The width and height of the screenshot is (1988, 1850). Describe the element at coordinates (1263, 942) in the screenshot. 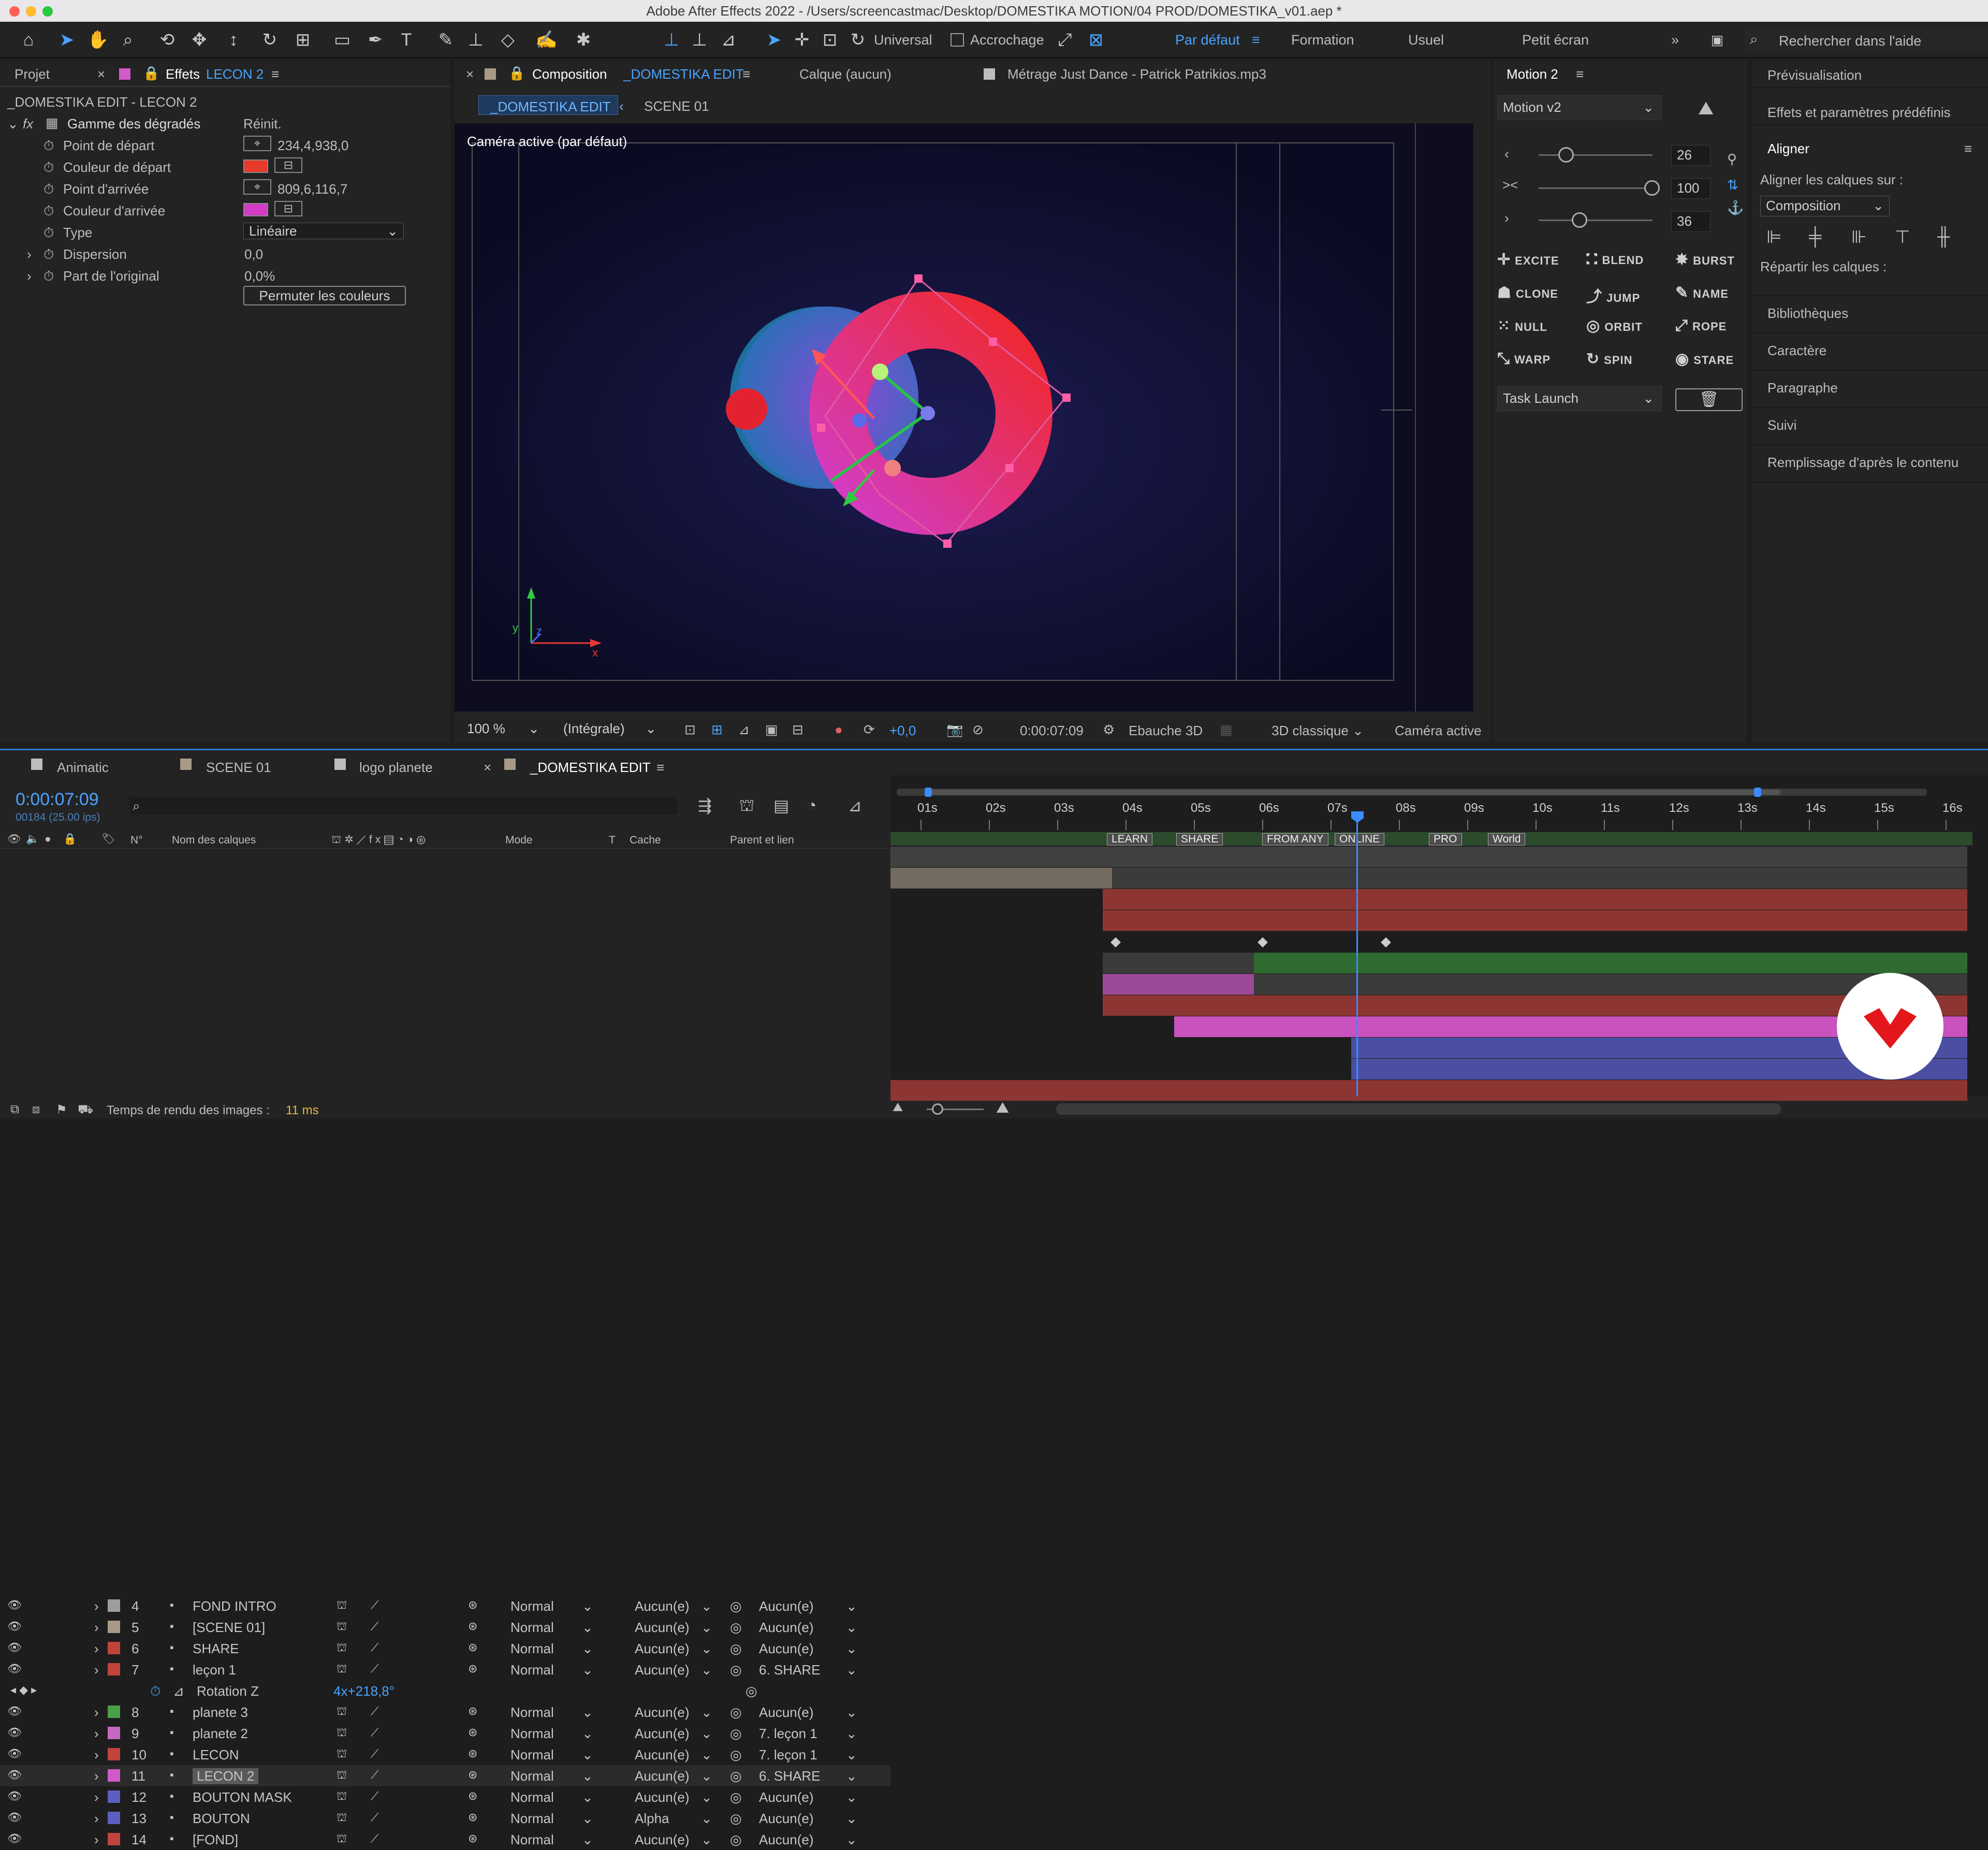

I see `keyframe-diamond` at that location.